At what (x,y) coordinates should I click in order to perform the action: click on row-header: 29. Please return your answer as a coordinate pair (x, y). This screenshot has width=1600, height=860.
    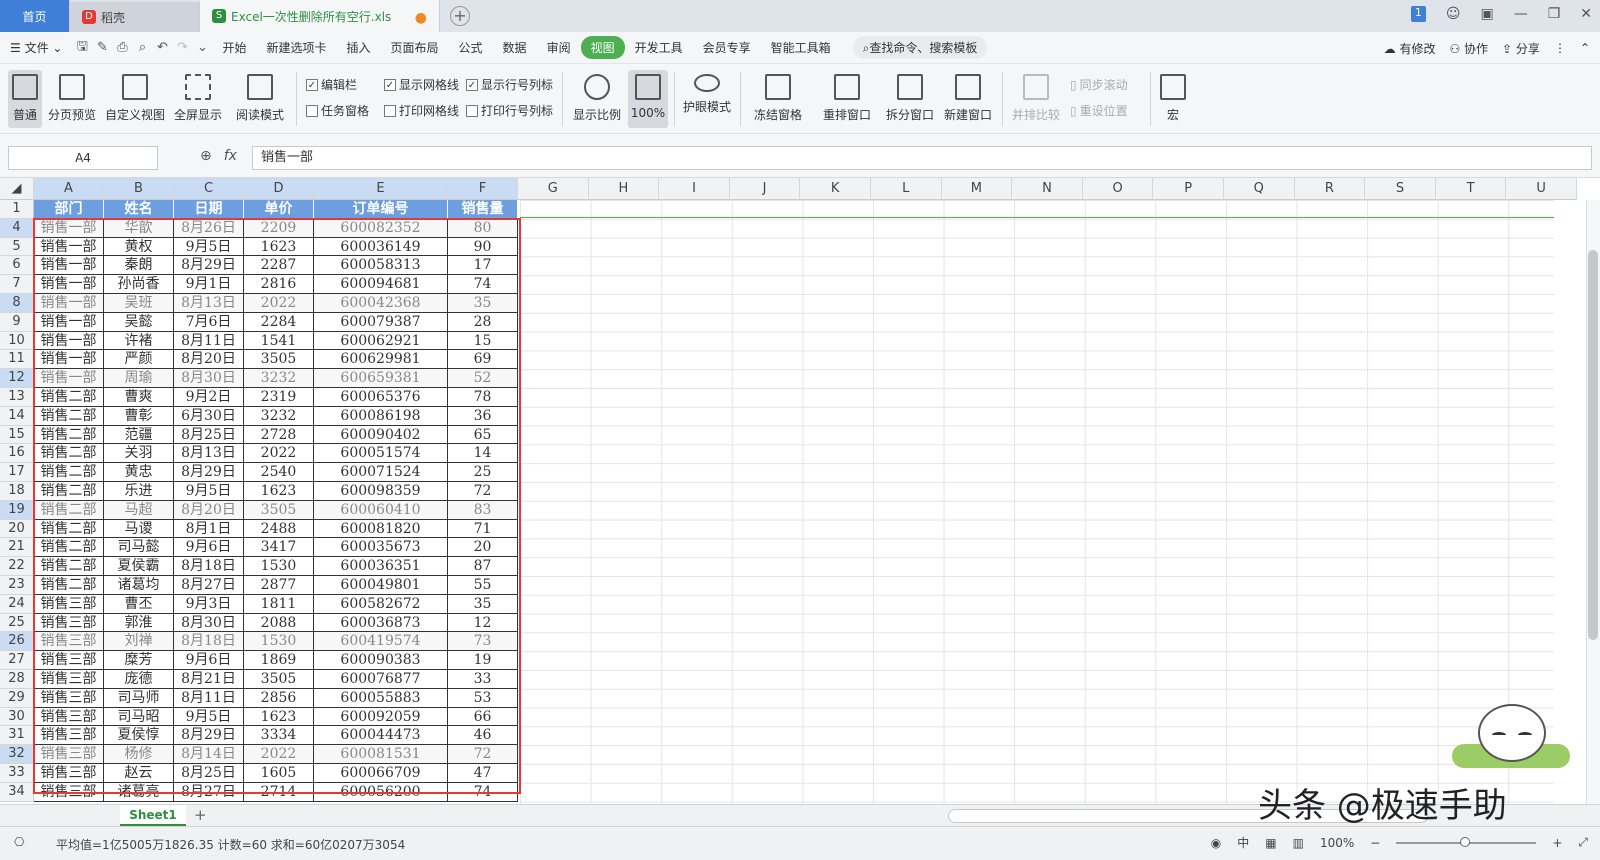
    Looking at the image, I should click on (17, 698).